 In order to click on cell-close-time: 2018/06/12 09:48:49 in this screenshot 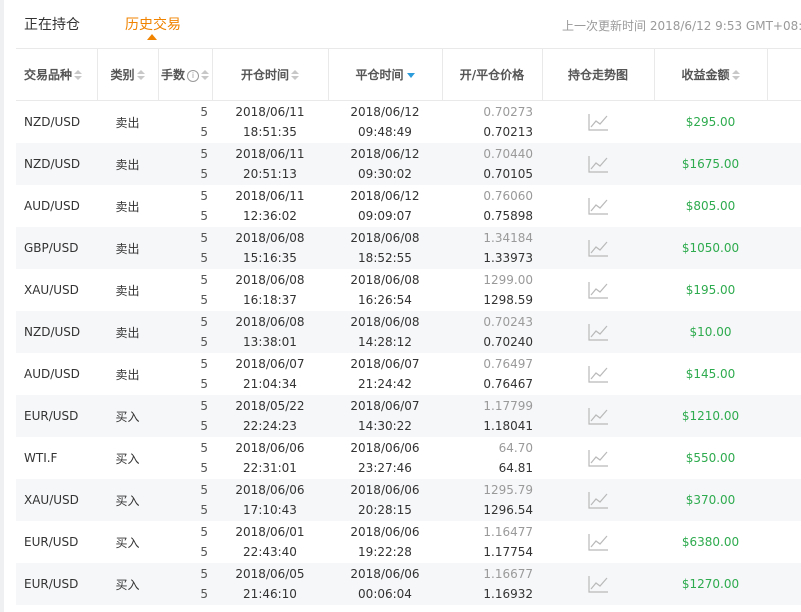, I will do `click(385, 122)`.